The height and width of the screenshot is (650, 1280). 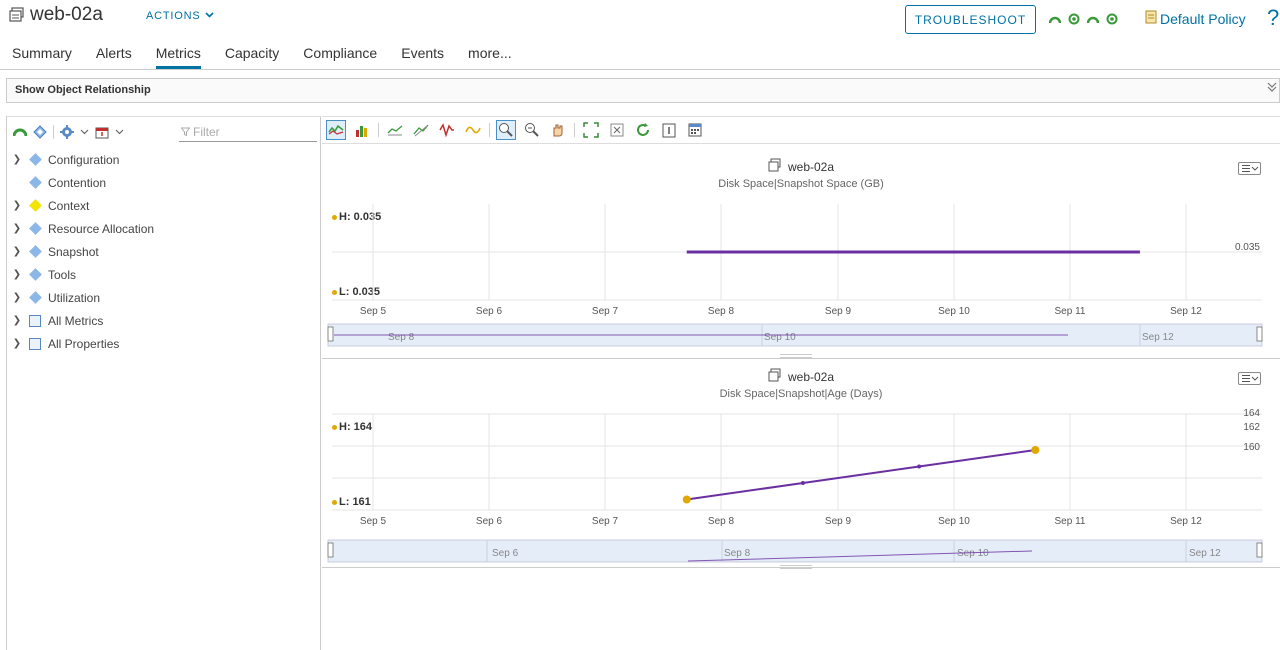 What do you see at coordinates (1203, 18) in the screenshot?
I see `policy-label: Default Policy` at bounding box center [1203, 18].